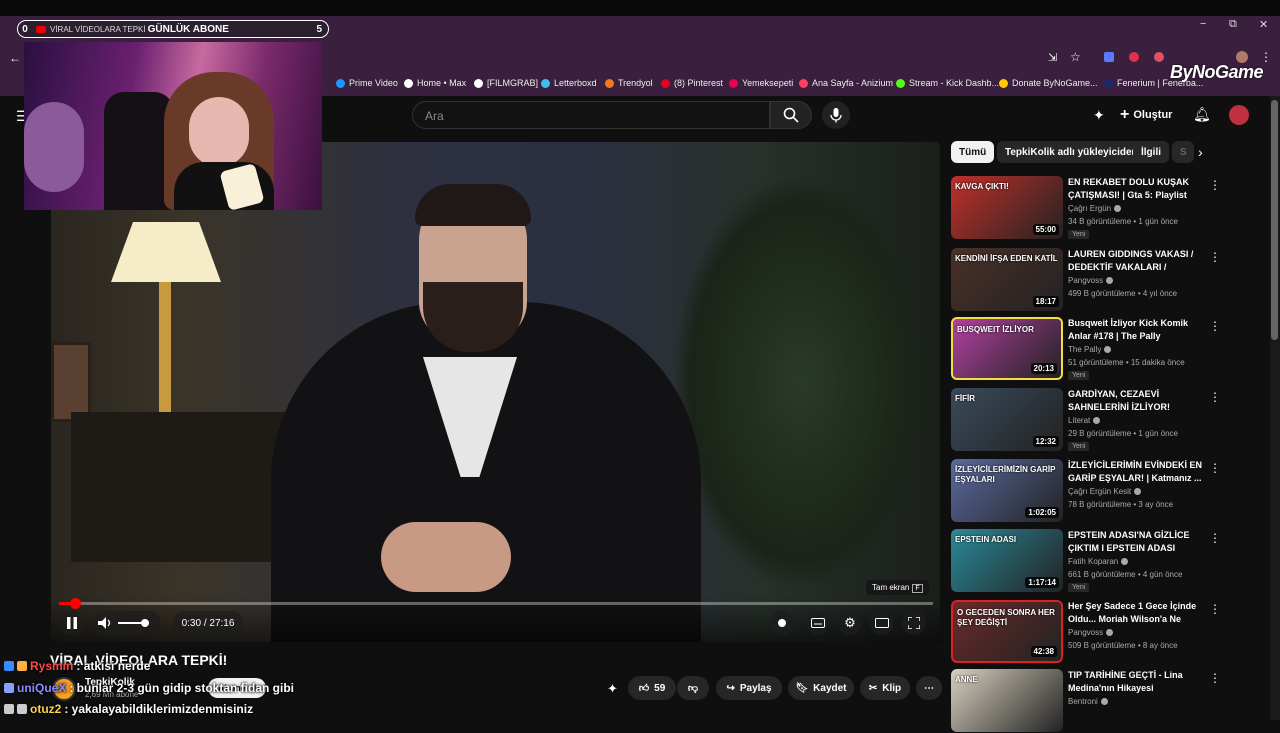 The image size is (1280, 733). Describe the element at coordinates (692, 83) in the screenshot. I see `bookmark-item: (8) Pinterest` at that location.